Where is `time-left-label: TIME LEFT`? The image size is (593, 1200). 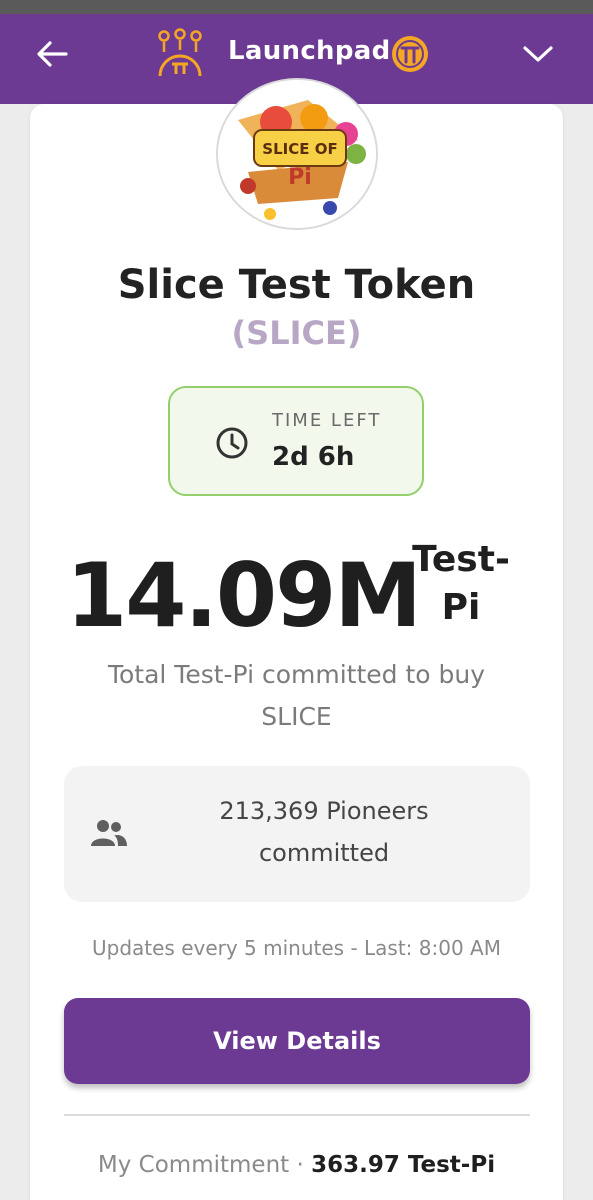
time-left-label: TIME LEFT is located at coordinates (327, 420).